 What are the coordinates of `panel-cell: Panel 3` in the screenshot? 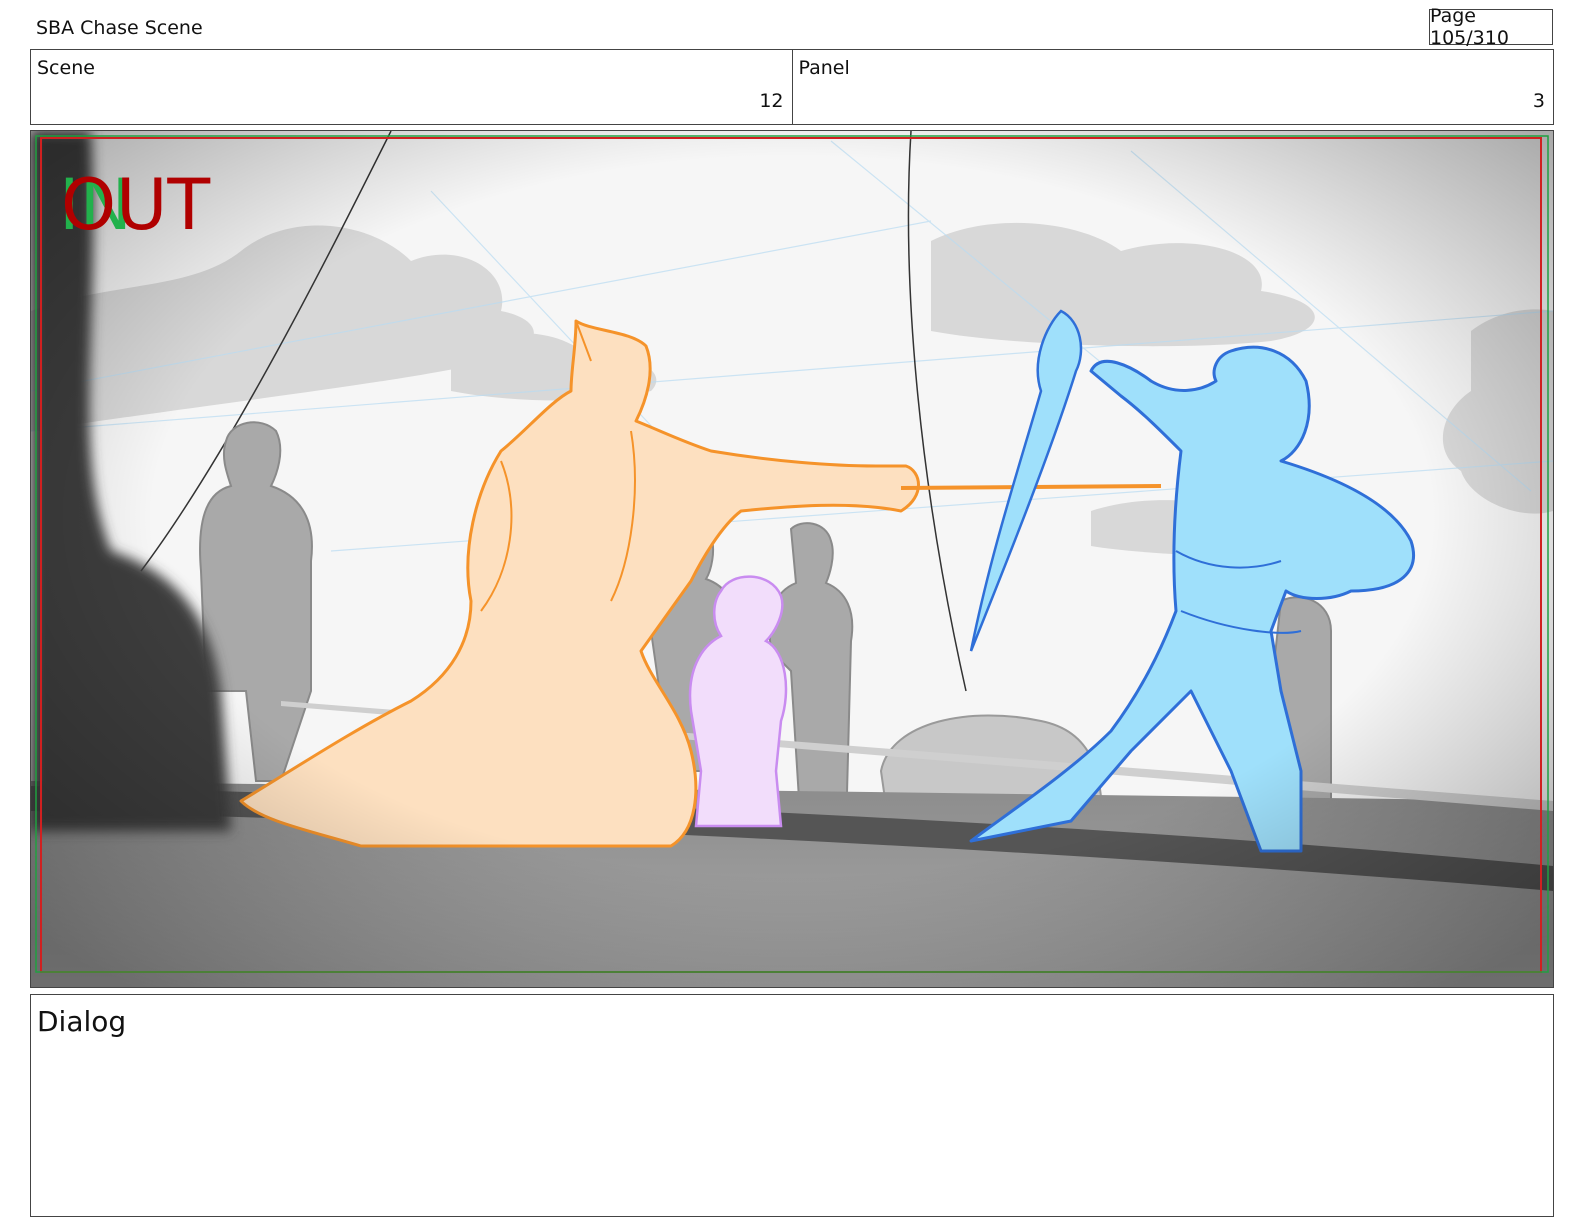 It's located at (1172, 87).